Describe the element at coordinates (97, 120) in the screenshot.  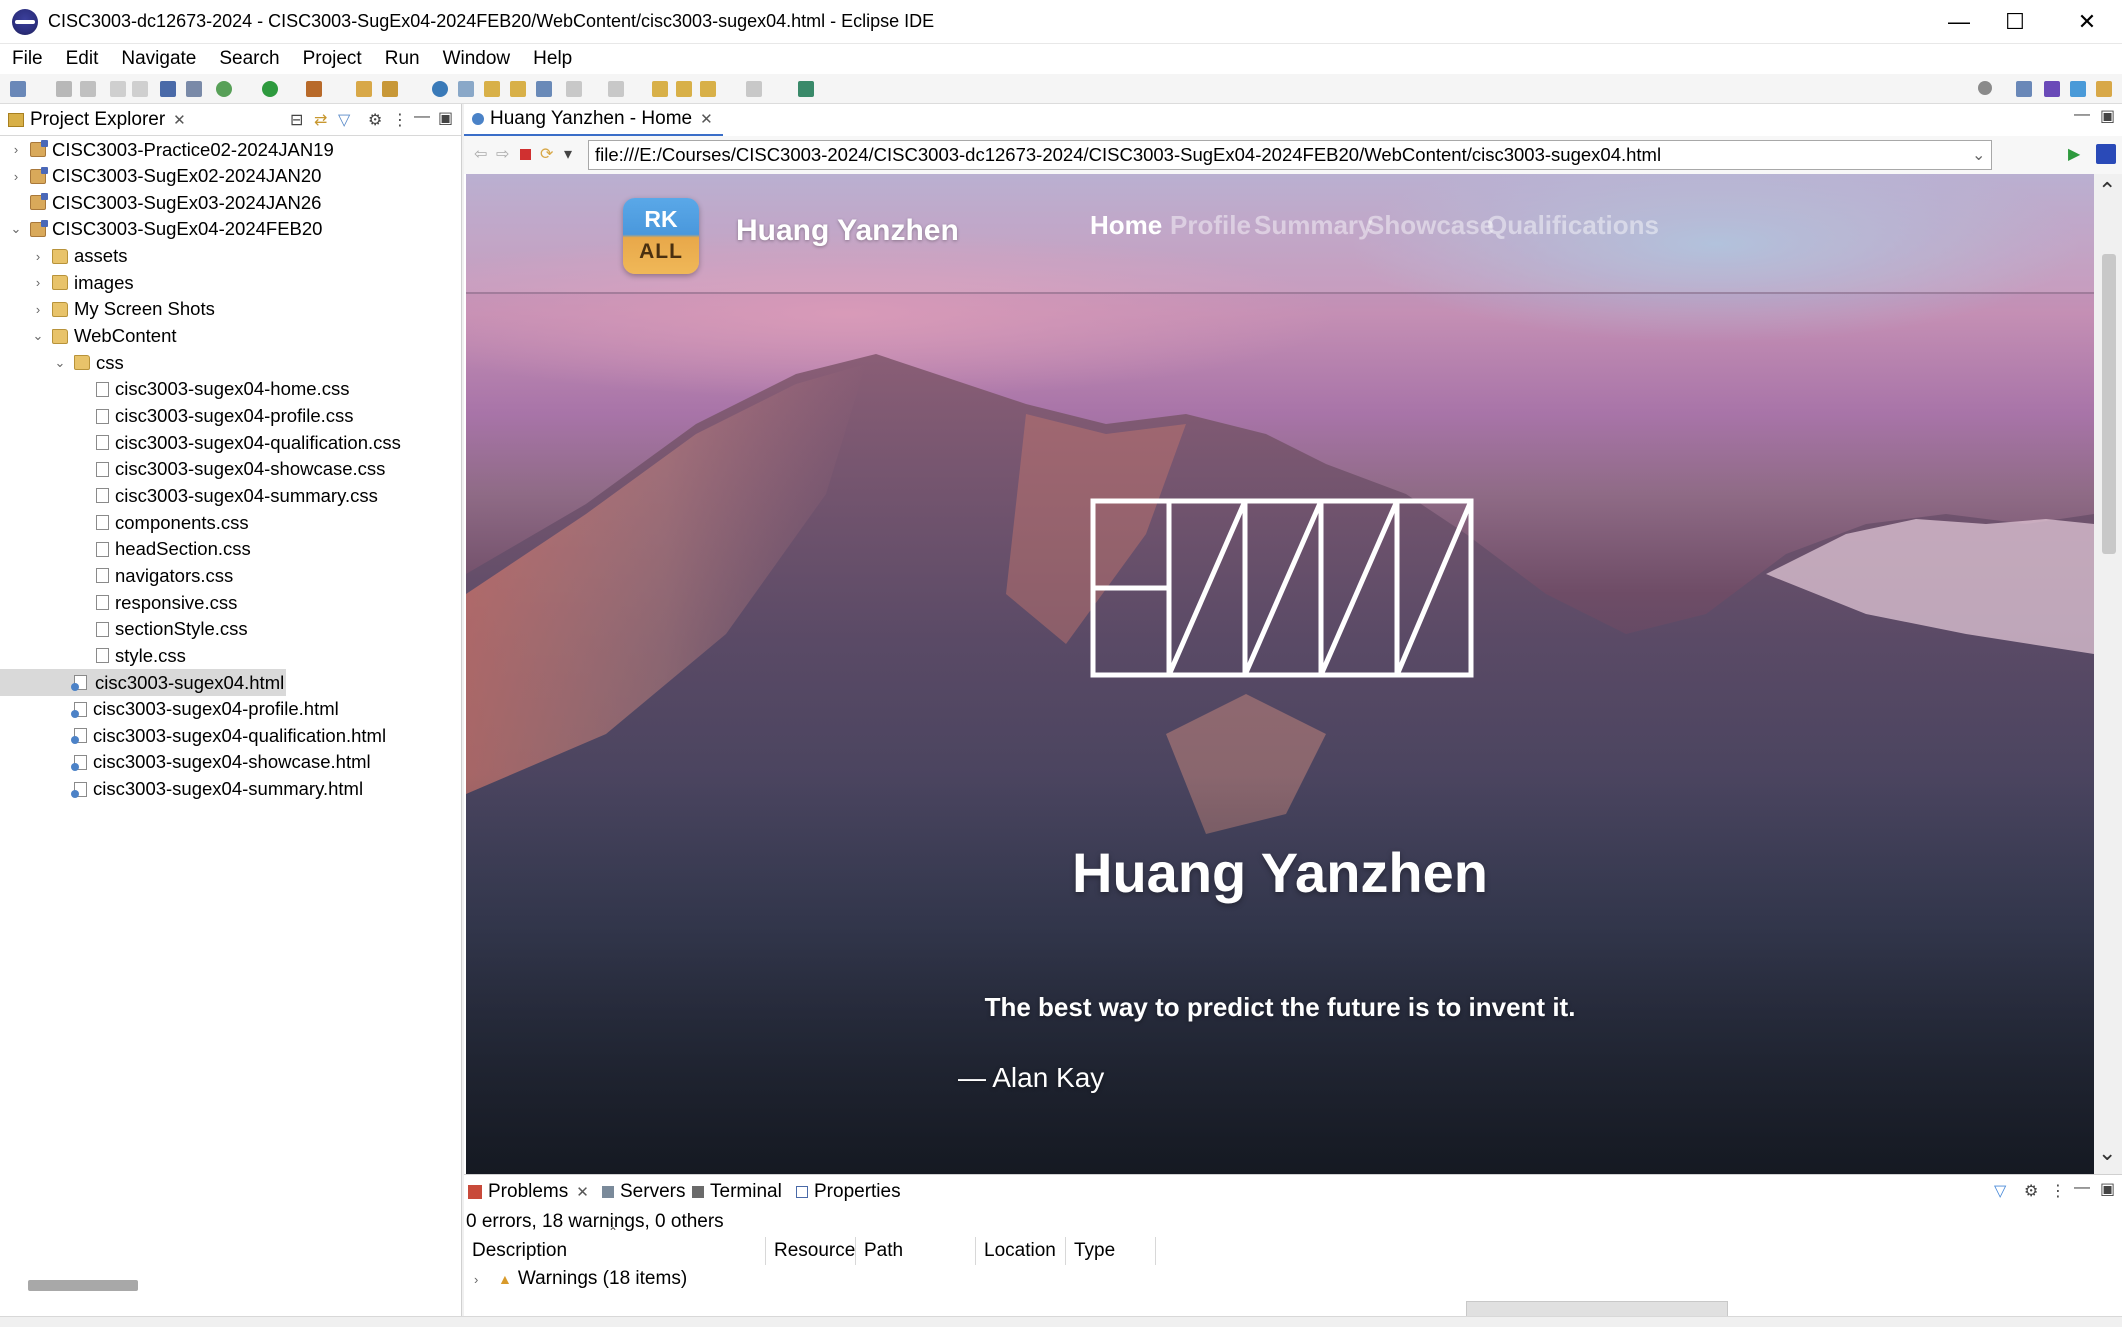
I see `tab-project-explorer: Project Explorer` at that location.